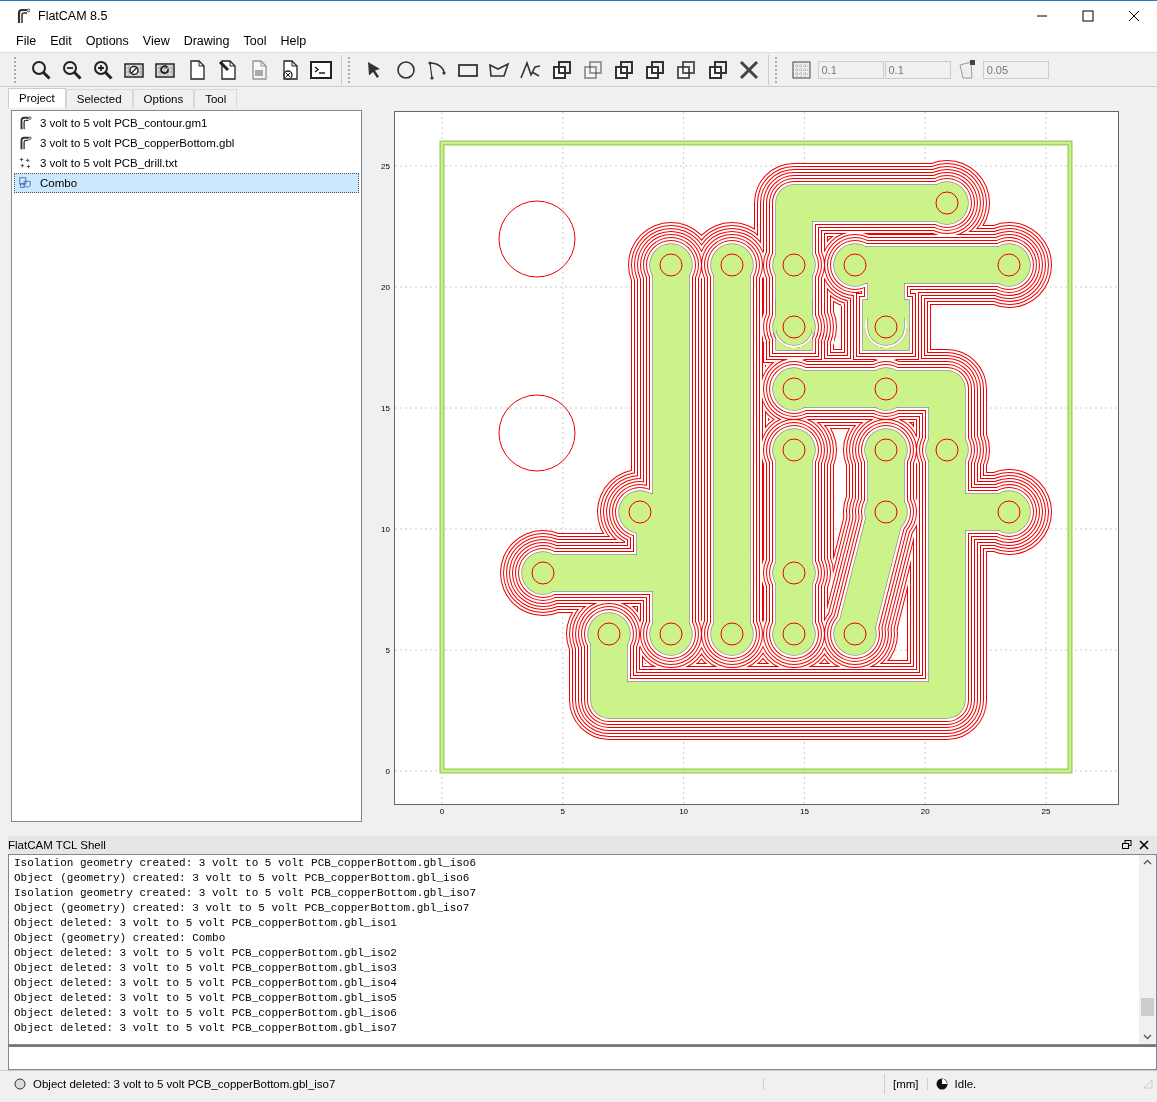 The height and width of the screenshot is (1102, 1157). I want to click on project-item: 3 volt to 5 volt PCB_copperBottom.gbl, so click(186, 143).